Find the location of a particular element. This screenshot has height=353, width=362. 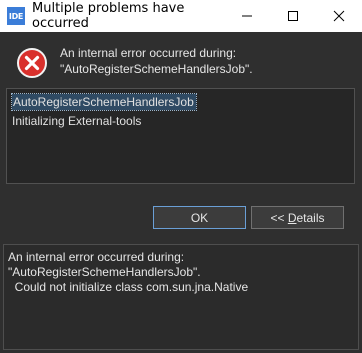

problem-item: Initializing External-tools is located at coordinates (180, 121).